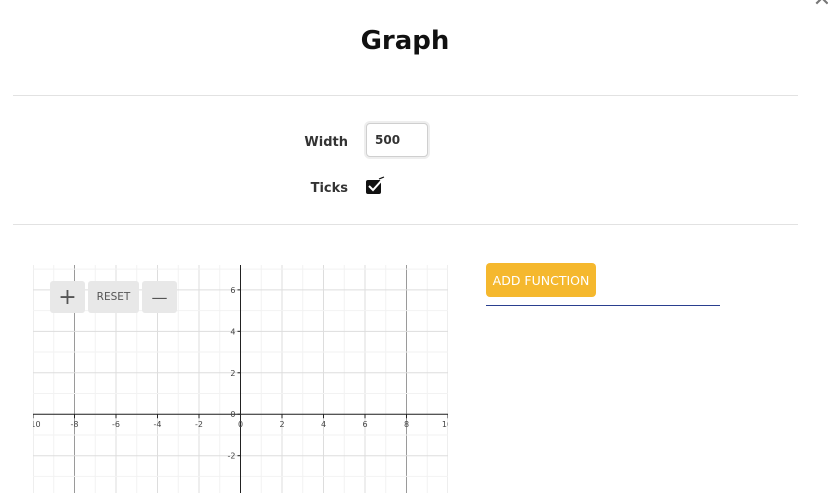 This screenshot has height=493, width=828. Describe the element at coordinates (37, 424) in the screenshot. I see `x-tick-label: -10` at that location.